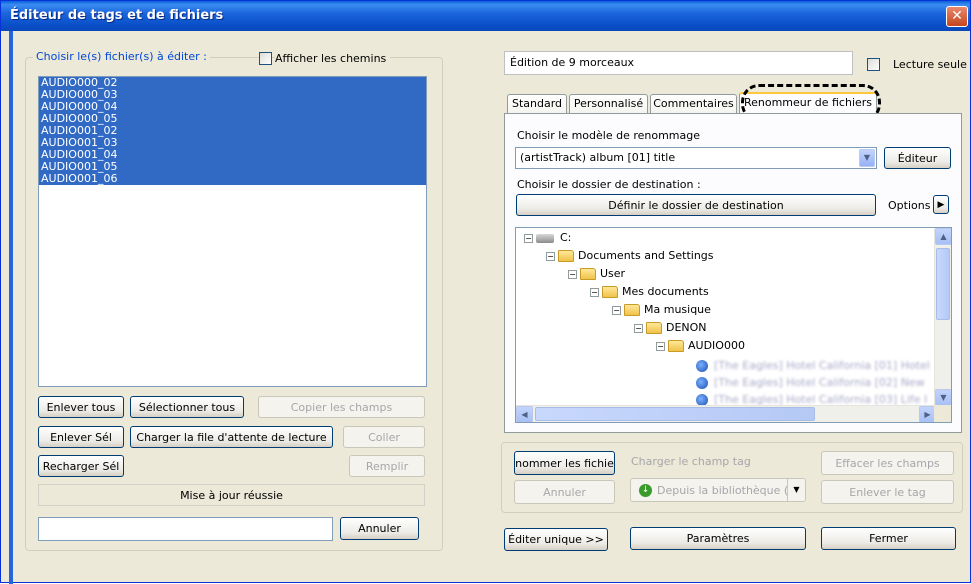 This screenshot has height=584, width=971. Describe the element at coordinates (485, 16) in the screenshot. I see `title-bar: Éditeur de tags et de fichiers ✕` at that location.